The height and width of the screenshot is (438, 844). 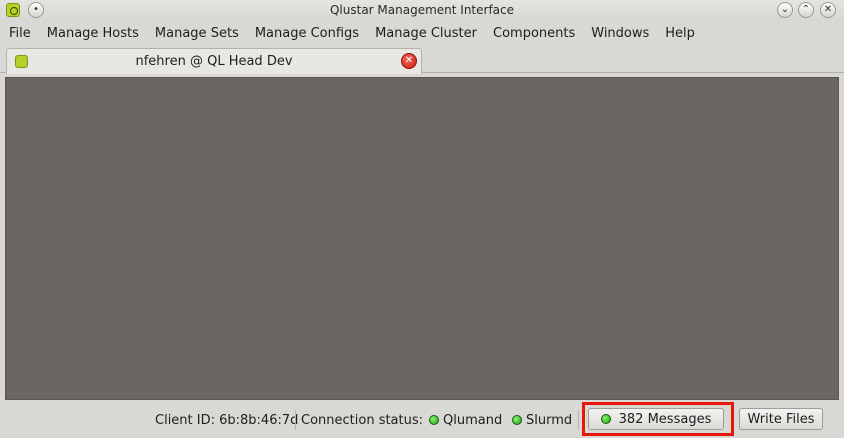 I want to click on chevron-down-icon: ⌄, so click(x=785, y=9).